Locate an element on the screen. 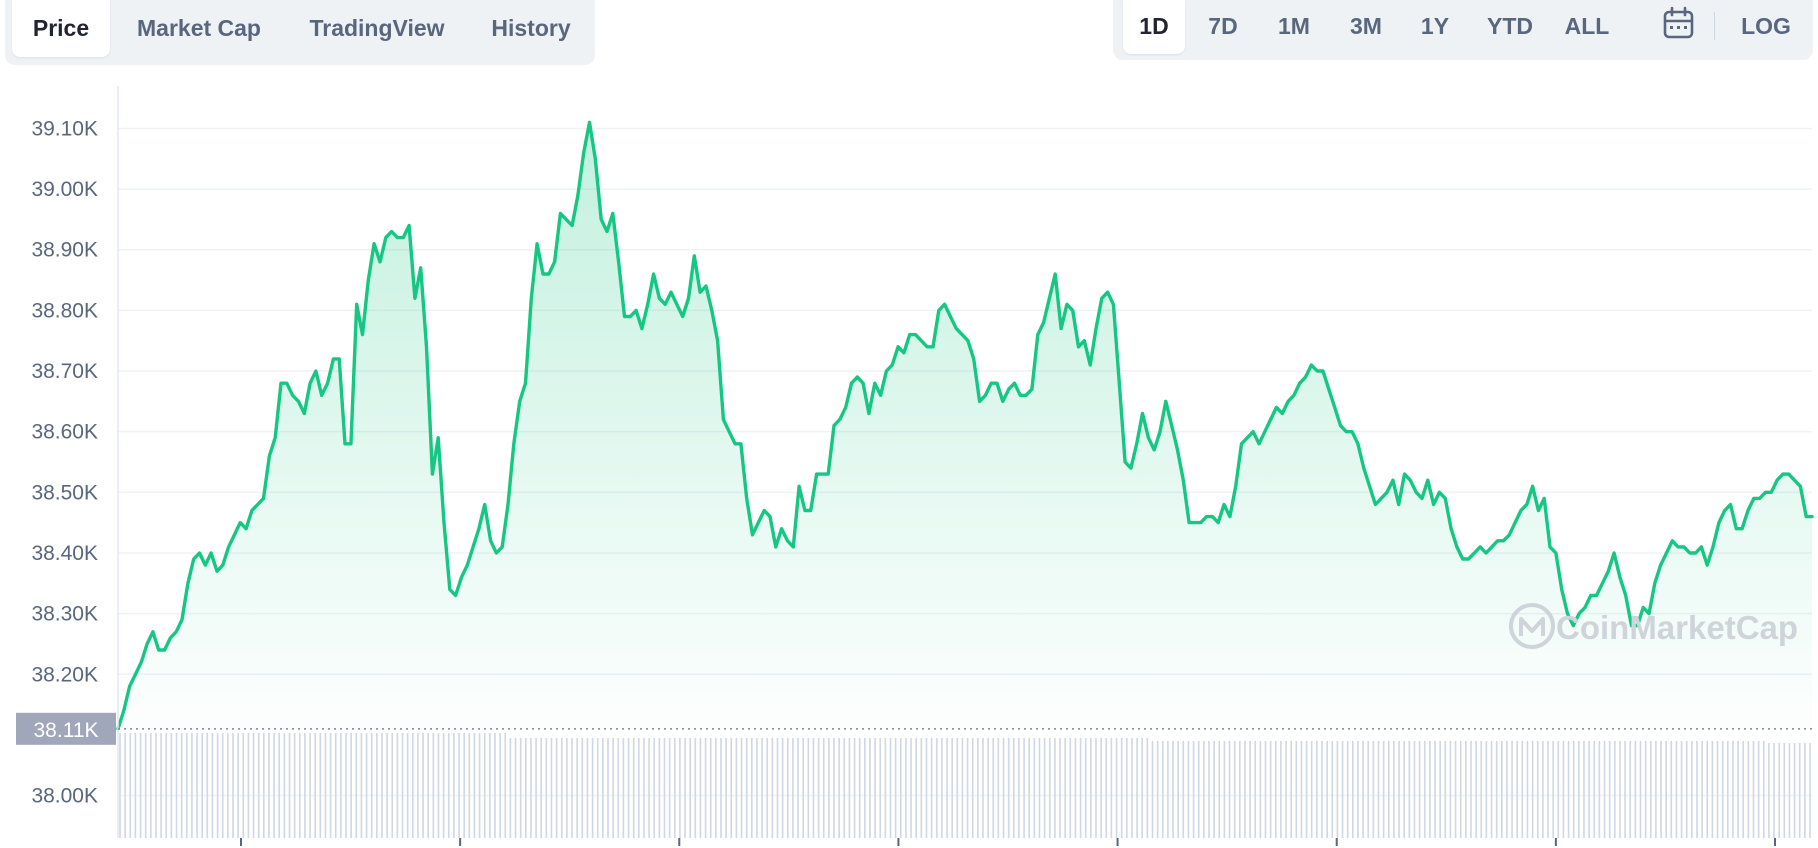 The height and width of the screenshot is (848, 1818). baseline-badge-label: 38.11K is located at coordinates (66, 730).